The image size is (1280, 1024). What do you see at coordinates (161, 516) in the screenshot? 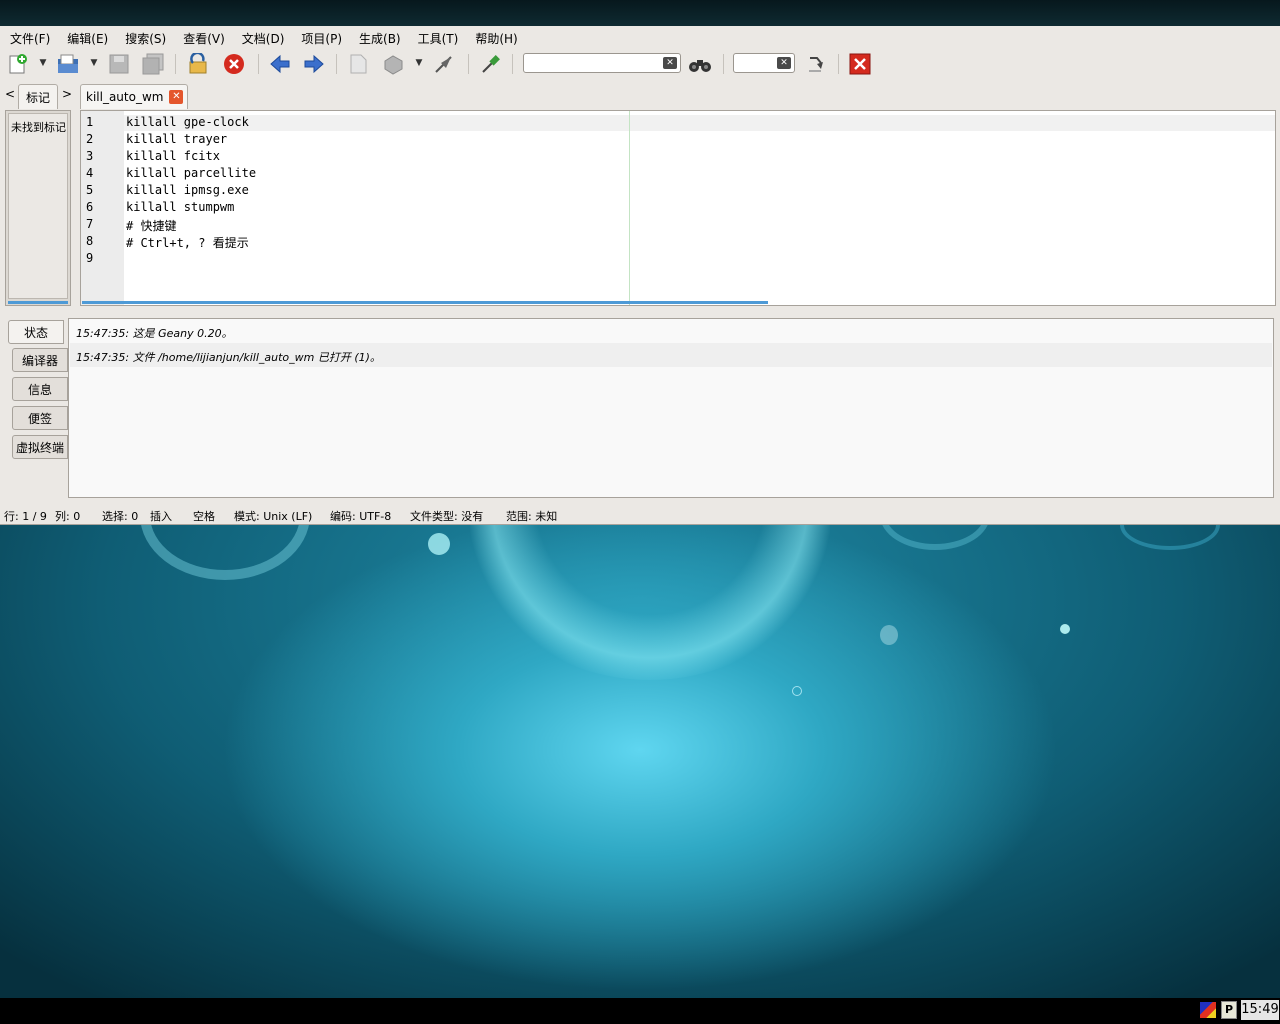
I see `status-insert-mode: 插入` at bounding box center [161, 516].